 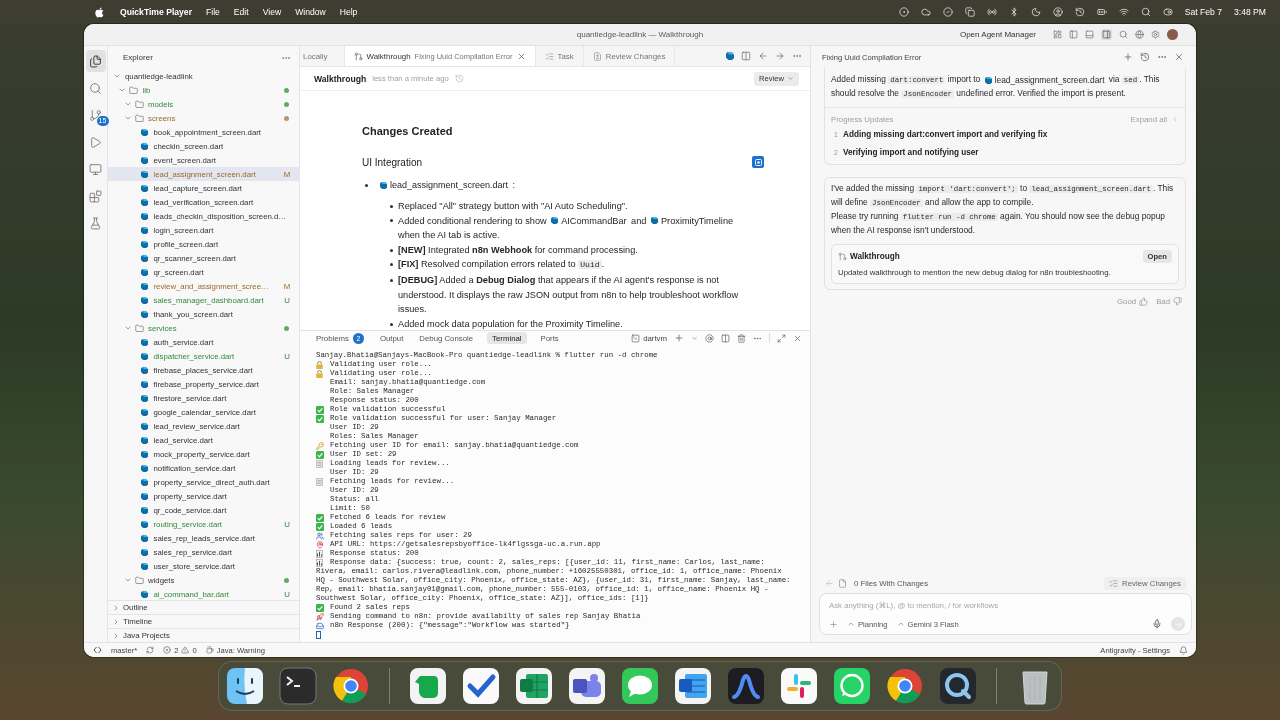 I want to click on toggle-icon, so click(x=1167, y=12).